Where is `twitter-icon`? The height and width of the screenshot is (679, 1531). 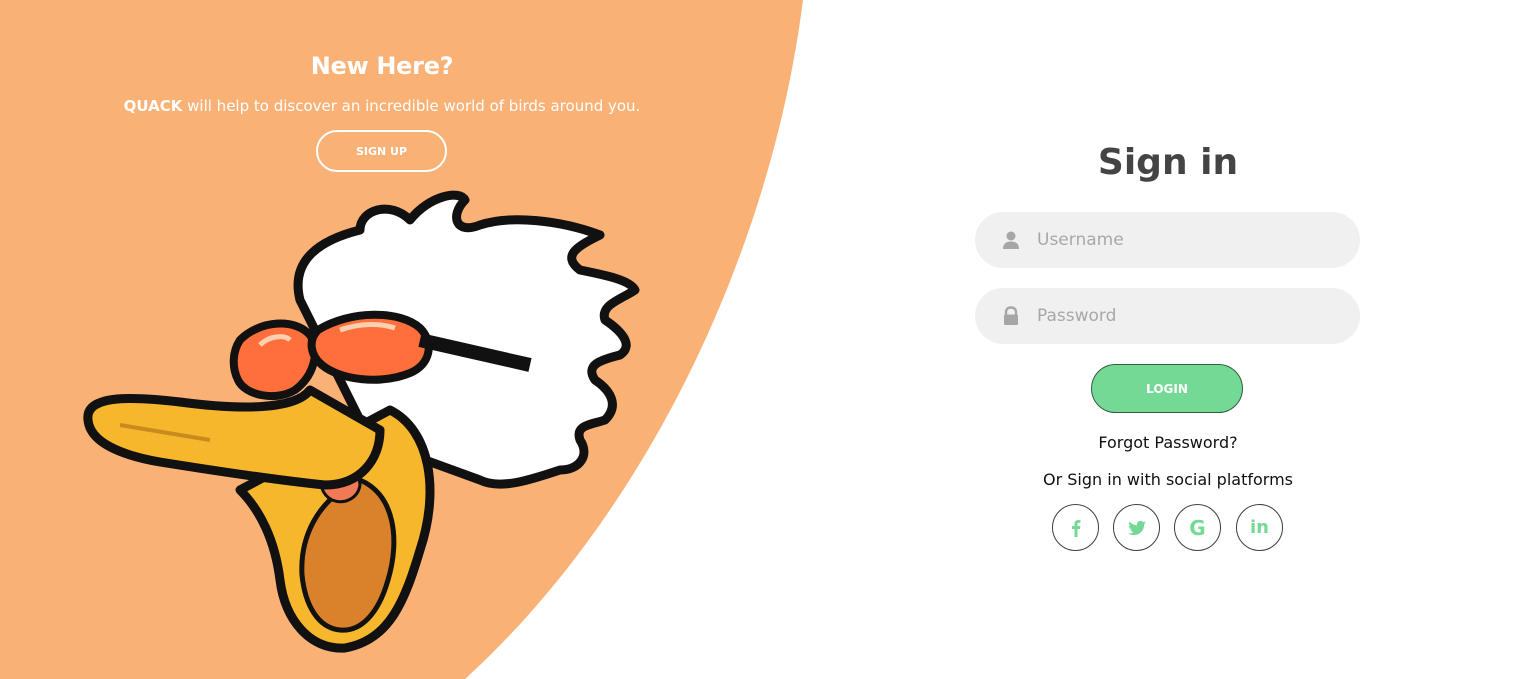 twitter-icon is located at coordinates (1136, 527).